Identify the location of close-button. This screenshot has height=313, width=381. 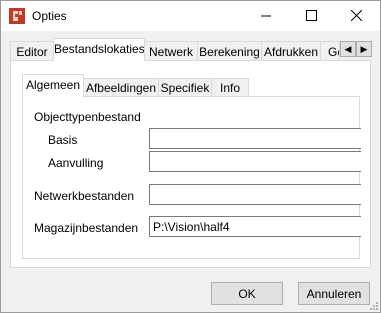
(356, 16).